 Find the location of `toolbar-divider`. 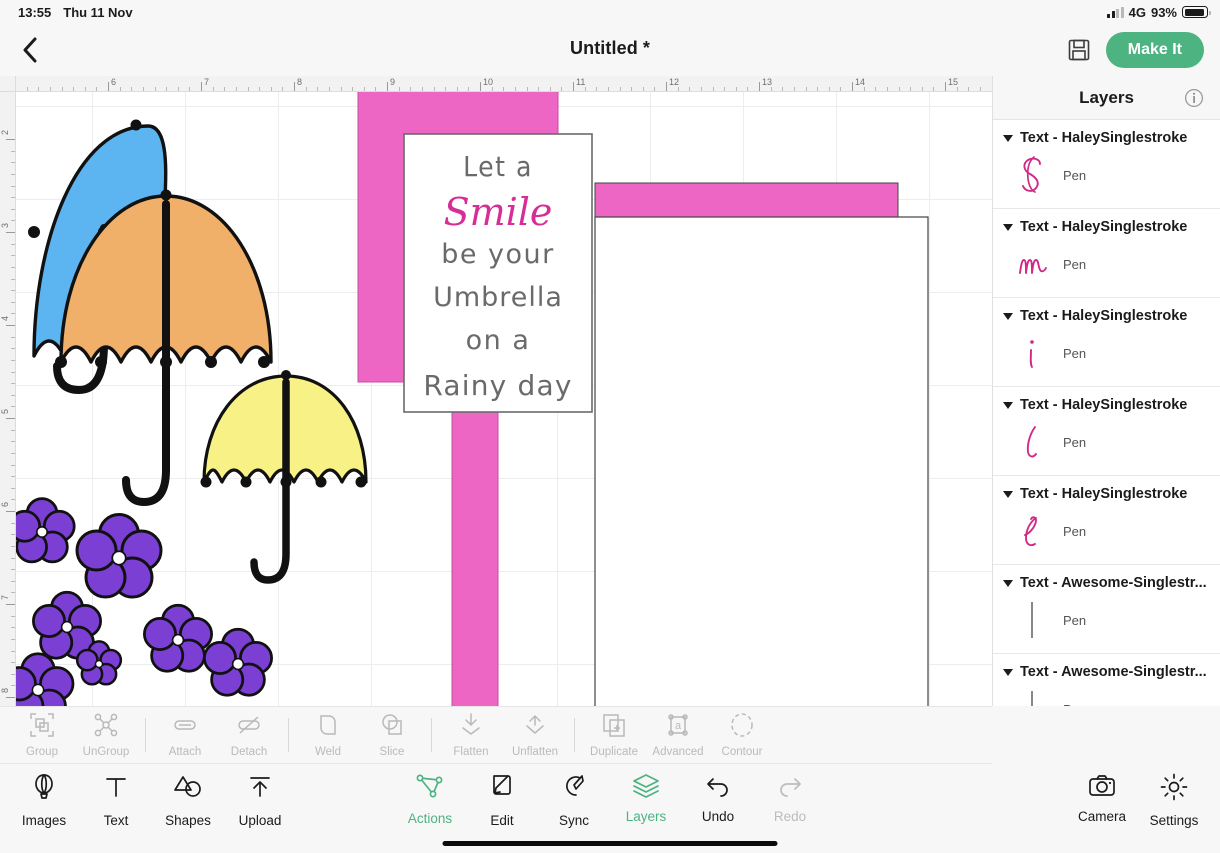

toolbar-divider is located at coordinates (574, 735).